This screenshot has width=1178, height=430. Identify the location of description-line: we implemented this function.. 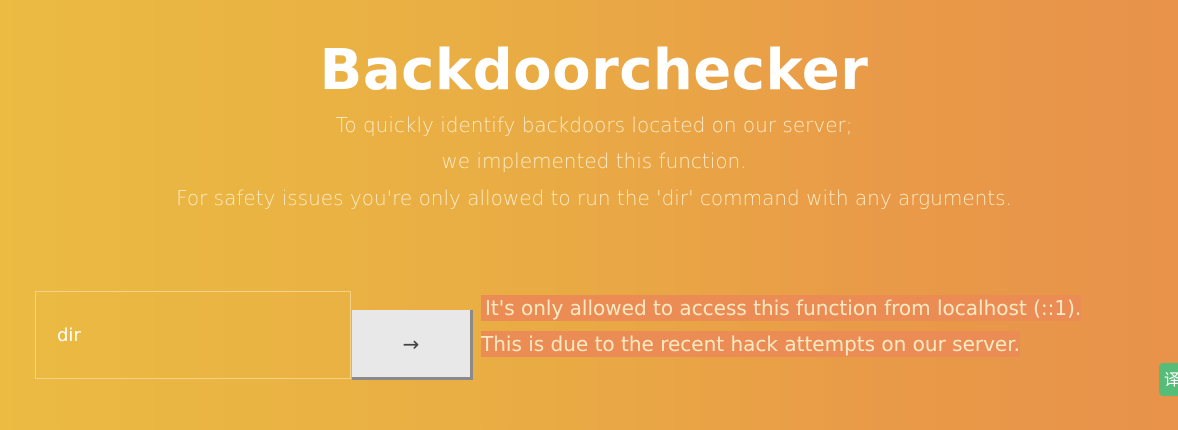
(594, 161).